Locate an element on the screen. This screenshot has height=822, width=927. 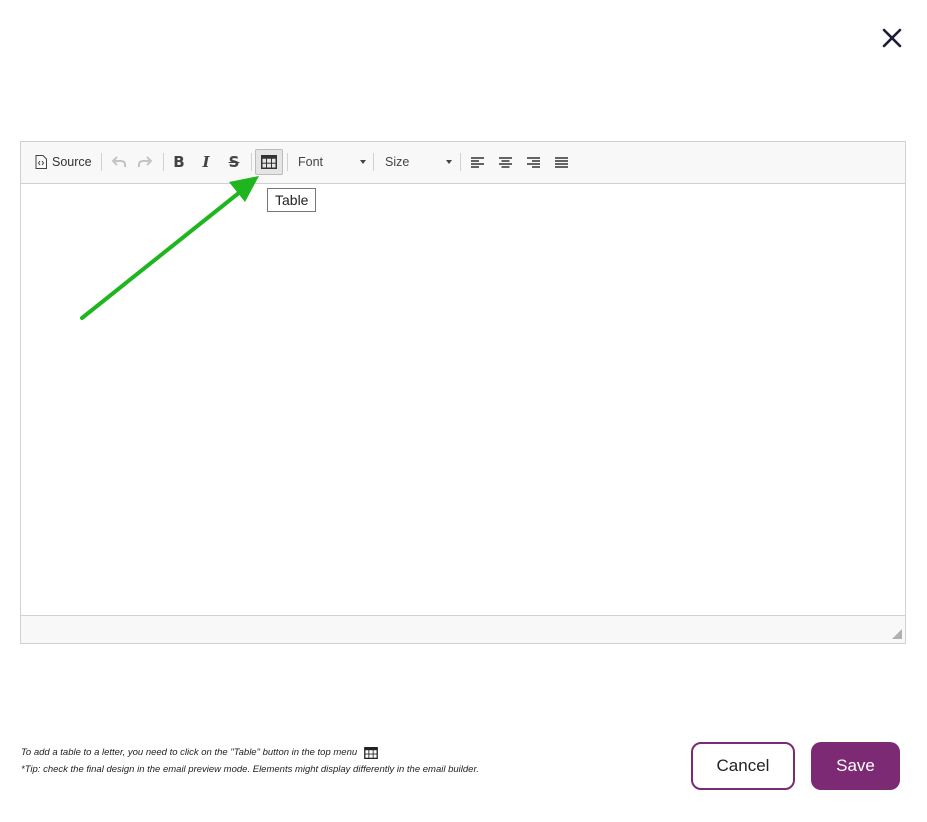
strikethrough-label: S is located at coordinates (234, 162).